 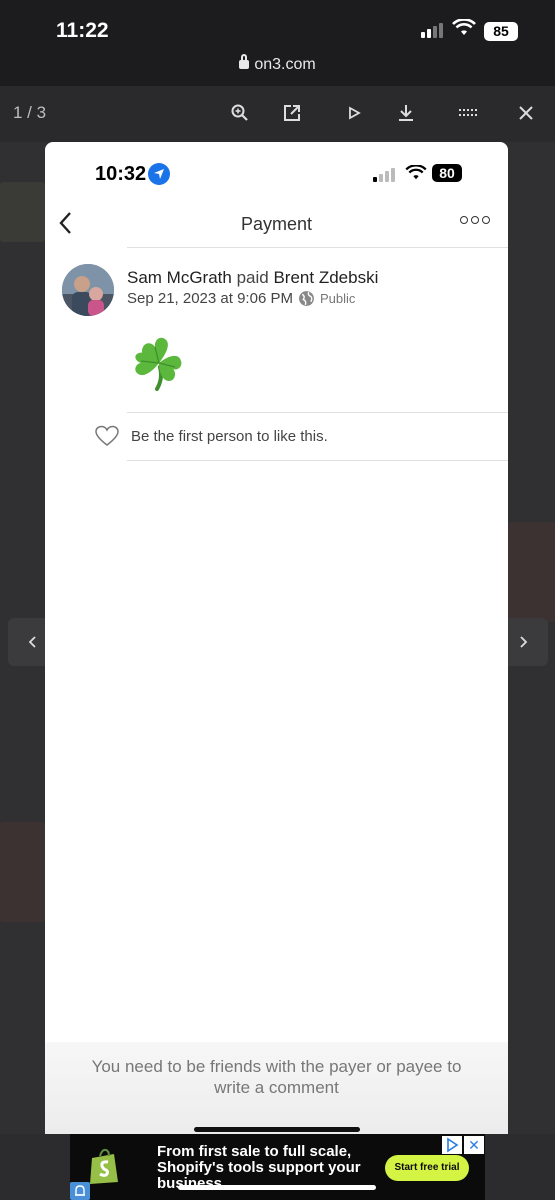 I want to click on chevron-right-icon, so click(x=524, y=642).